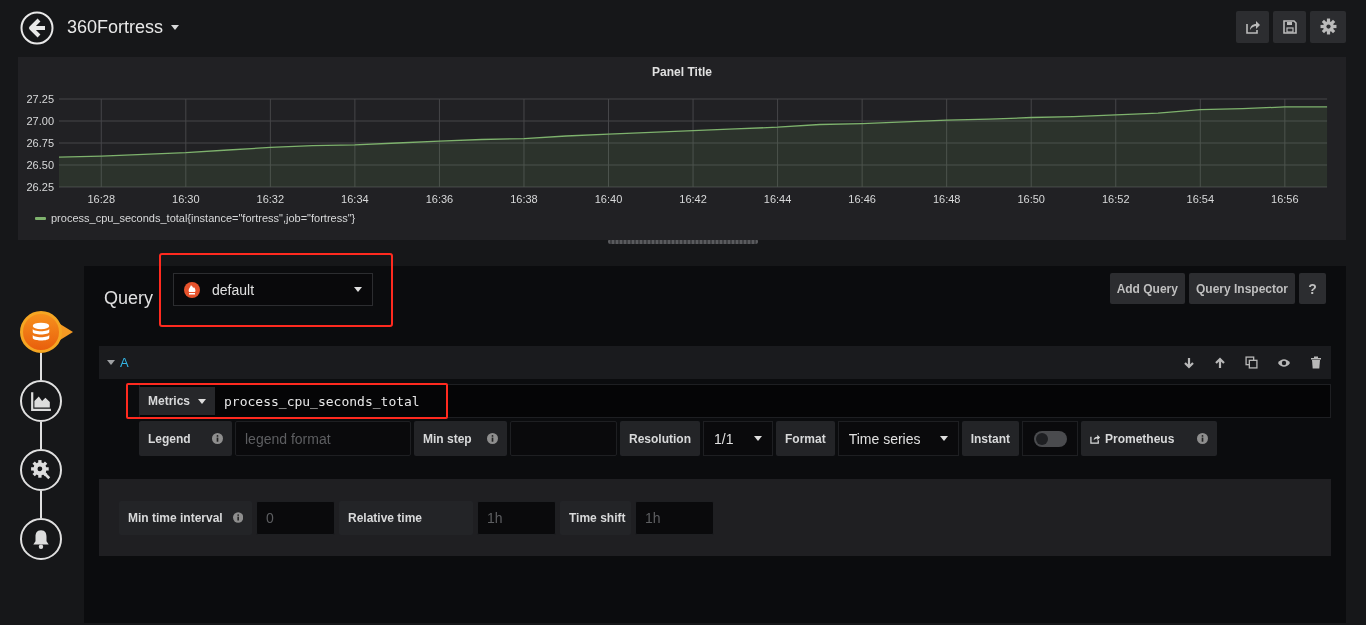  Describe the element at coordinates (323, 438) in the screenshot. I see `input-field: legend format` at that location.